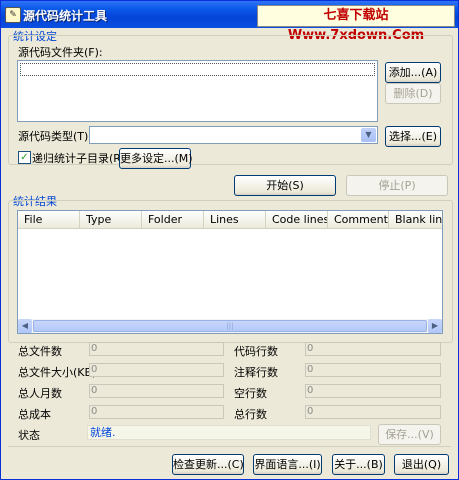 The width and height of the screenshot is (459, 480). What do you see at coordinates (373, 349) in the screenshot?
I see `code-lines-field: 0` at bounding box center [373, 349].